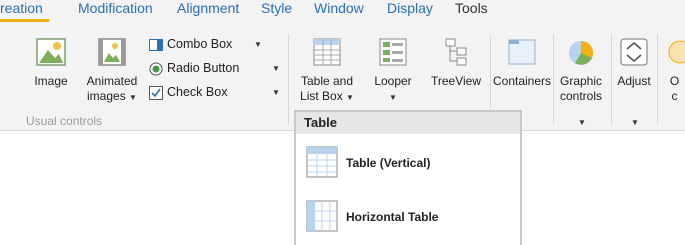 The height and width of the screenshot is (245, 685). I want to click on graphic-controls-button: Graphic controls, so click(581, 70).